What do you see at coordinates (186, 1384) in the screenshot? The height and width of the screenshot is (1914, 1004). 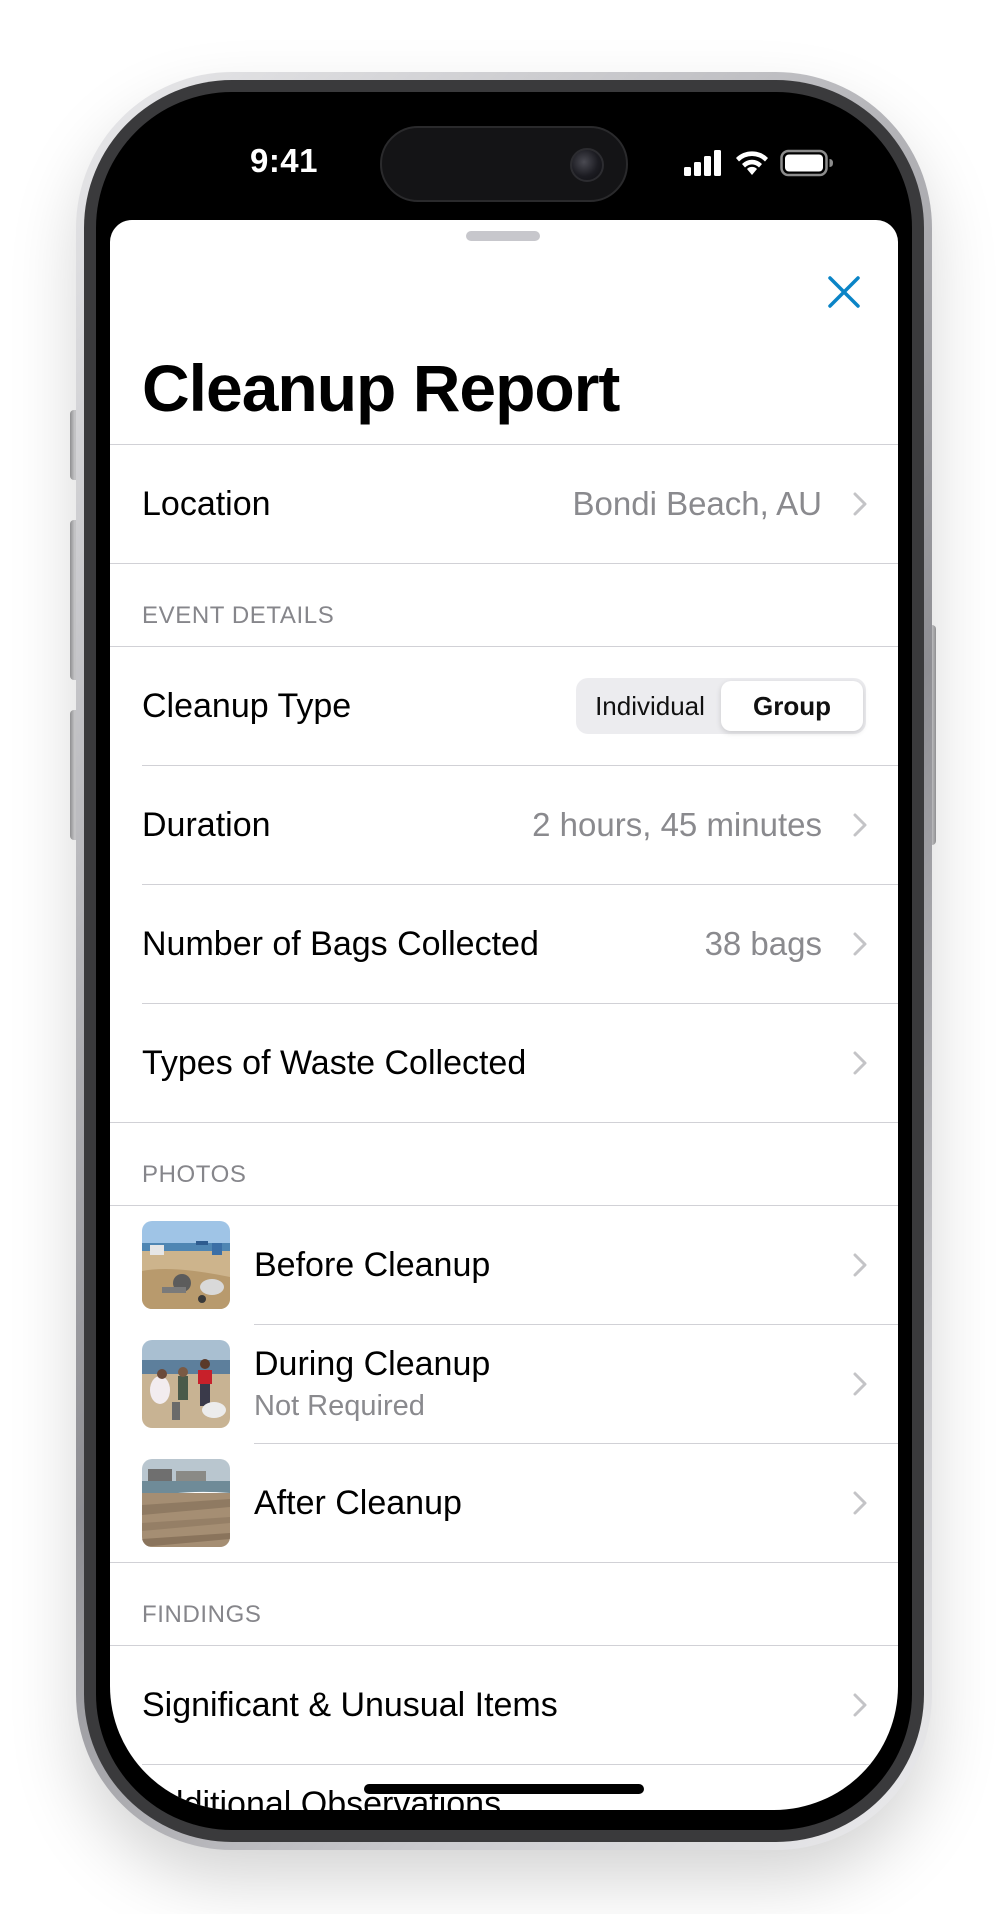 I see `during-cleanup-thumbnail` at bounding box center [186, 1384].